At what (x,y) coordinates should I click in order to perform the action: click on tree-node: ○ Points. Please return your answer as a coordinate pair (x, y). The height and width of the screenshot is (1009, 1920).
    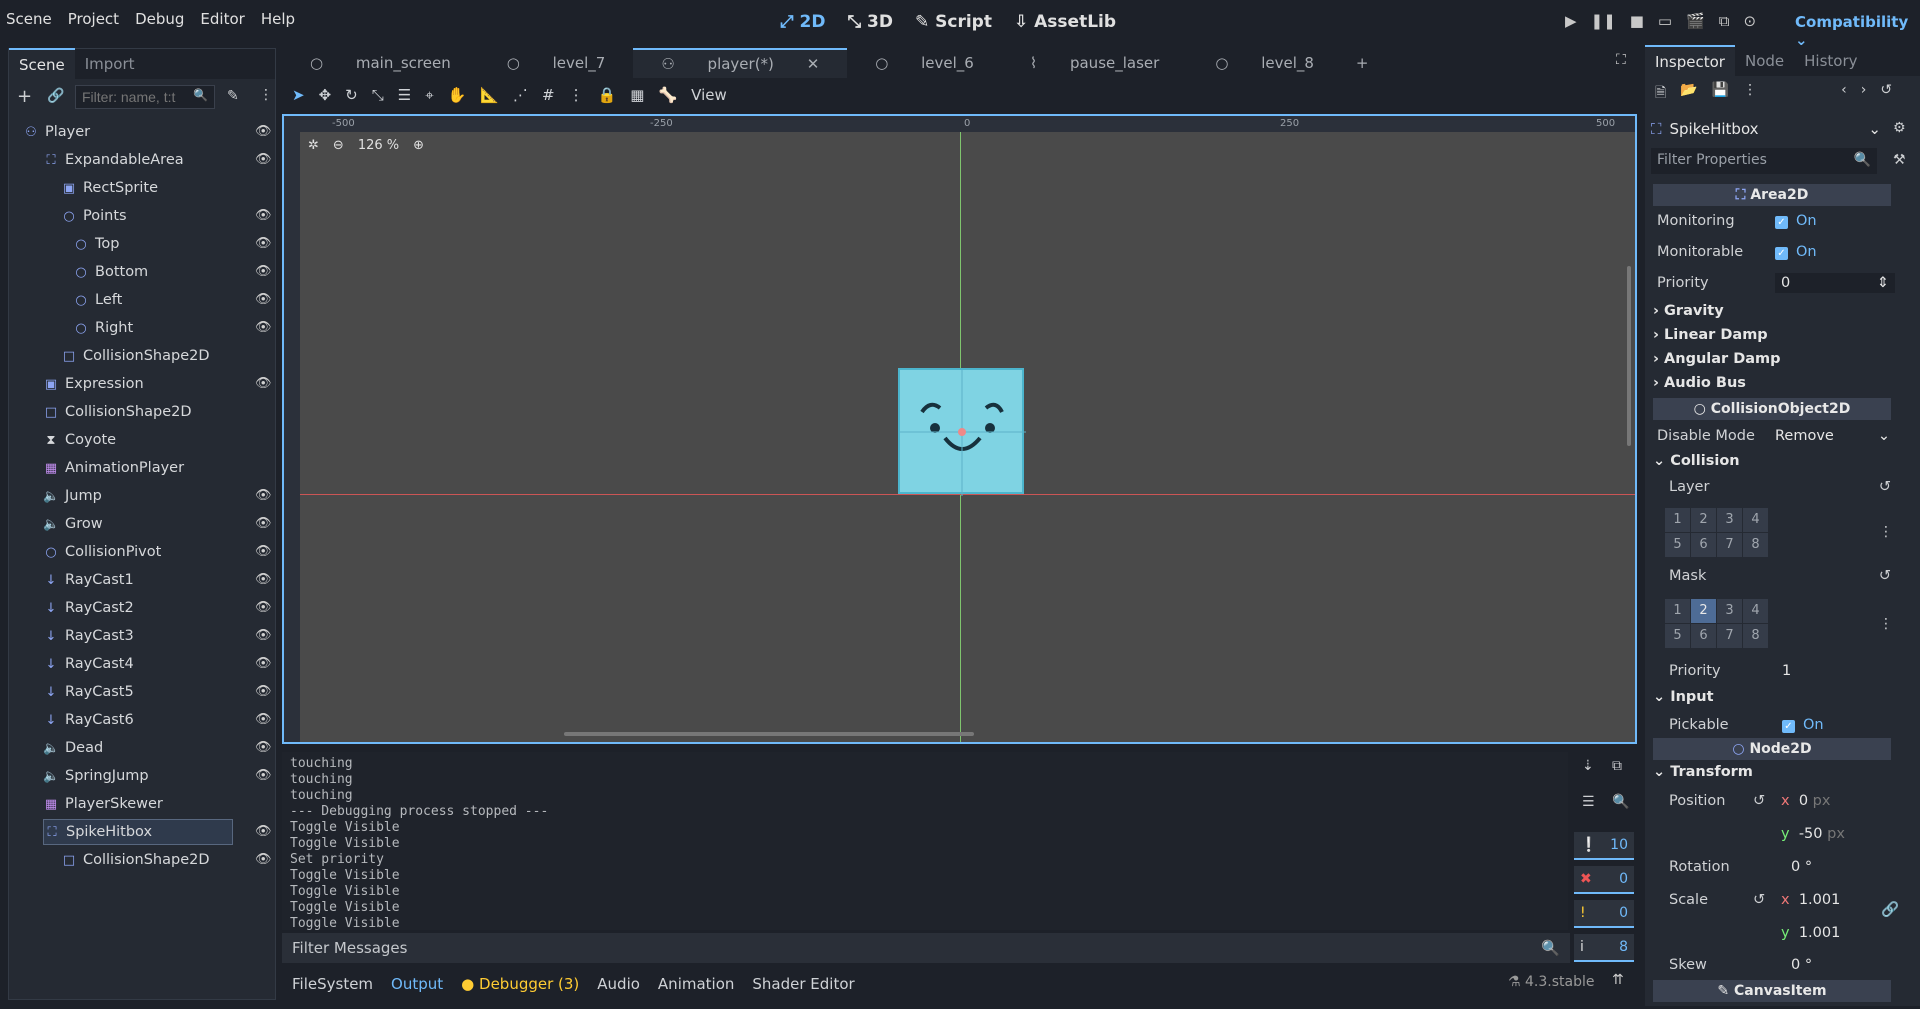
    Looking at the image, I should click on (93, 216).